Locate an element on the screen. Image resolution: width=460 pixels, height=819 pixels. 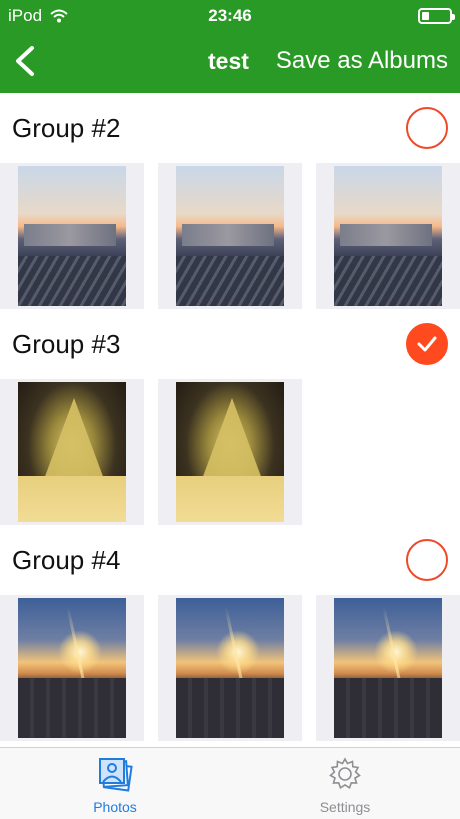
status-bar: iPod 23:46 is located at coordinates (230, 15).